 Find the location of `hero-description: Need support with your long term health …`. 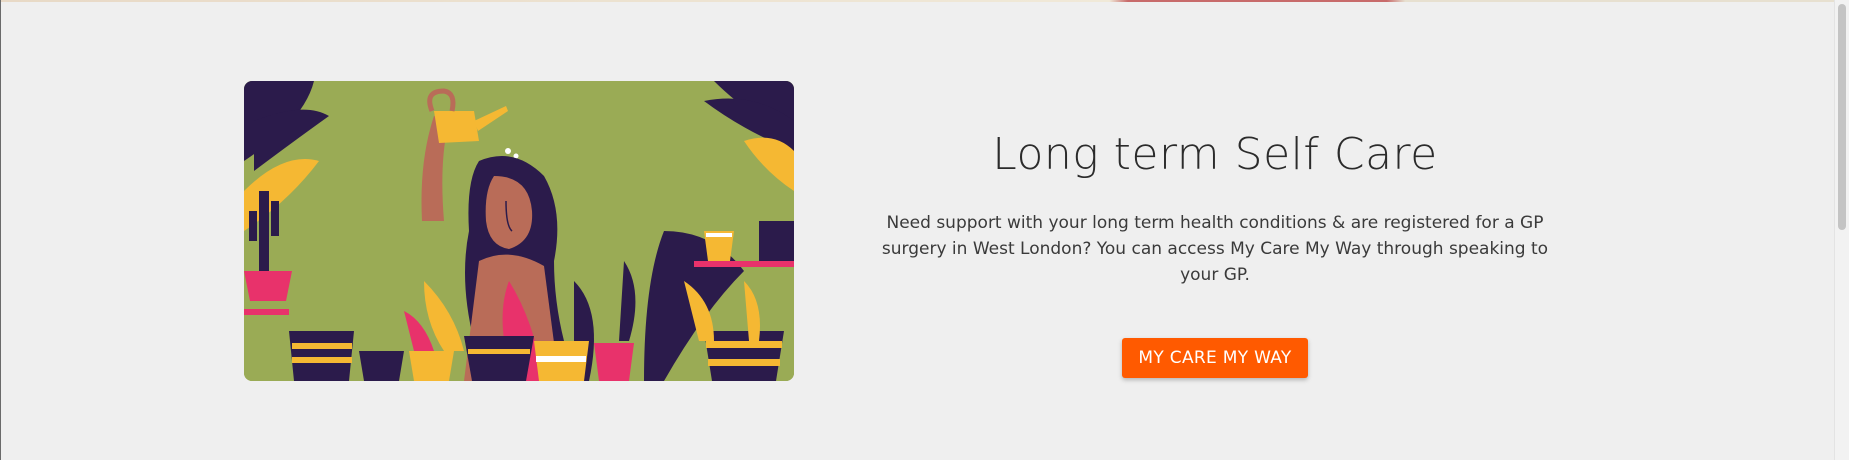

hero-description: Need support with your long term health … is located at coordinates (1215, 249).